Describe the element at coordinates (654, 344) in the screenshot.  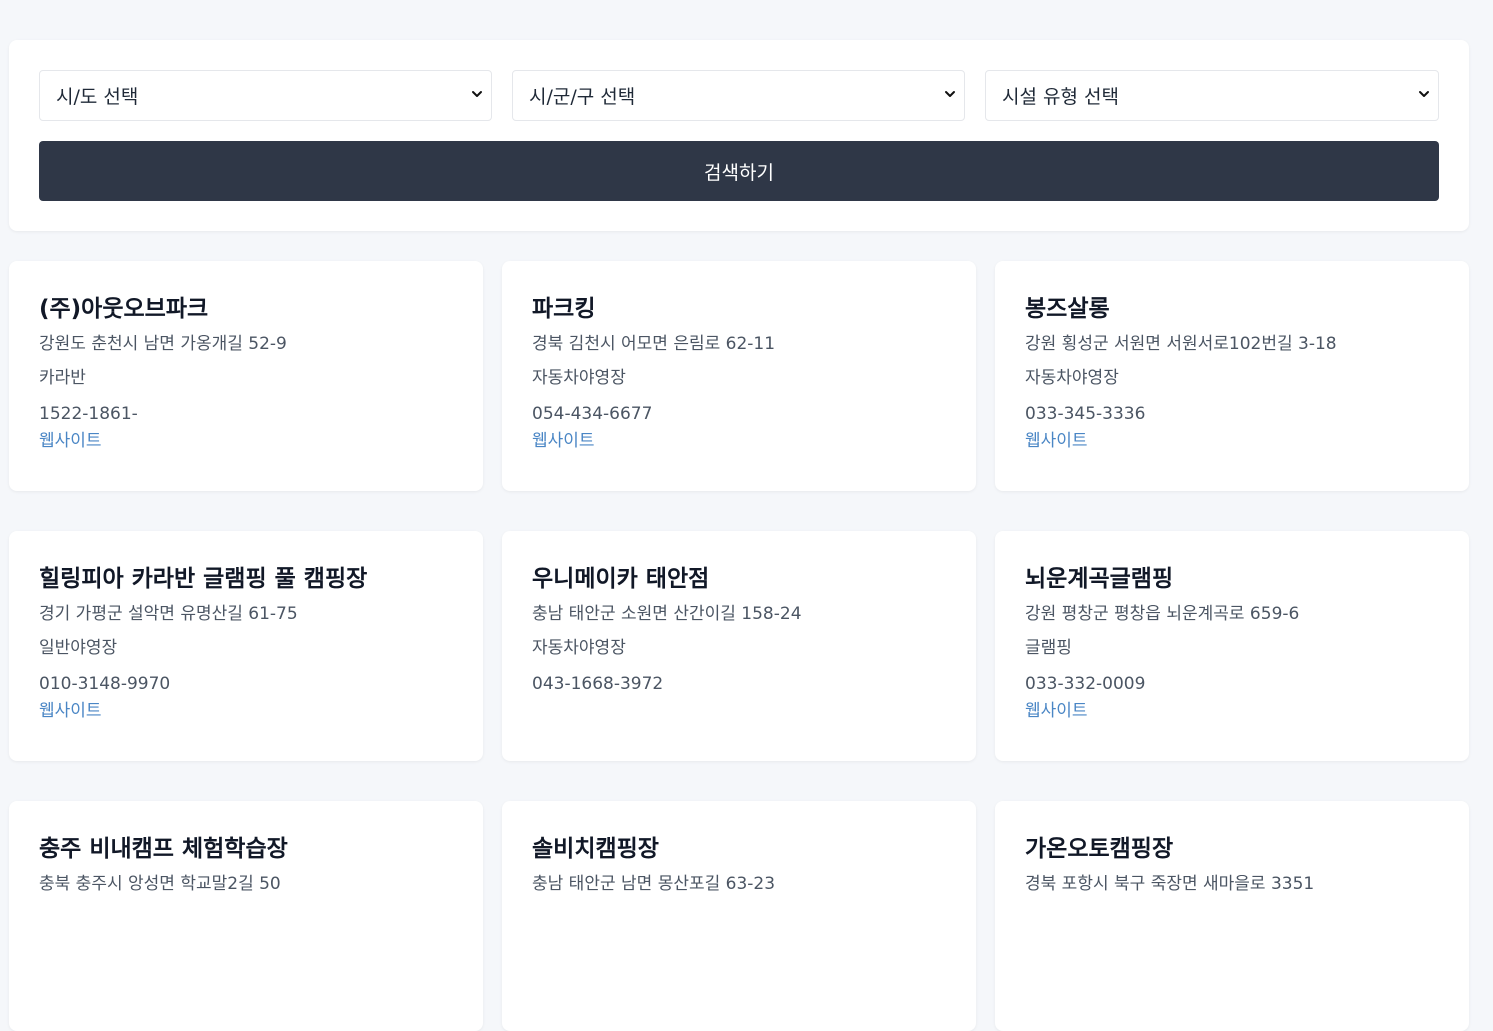
I see `campsite-address: 경북 김천시 어모면 은림로 62-11` at that location.